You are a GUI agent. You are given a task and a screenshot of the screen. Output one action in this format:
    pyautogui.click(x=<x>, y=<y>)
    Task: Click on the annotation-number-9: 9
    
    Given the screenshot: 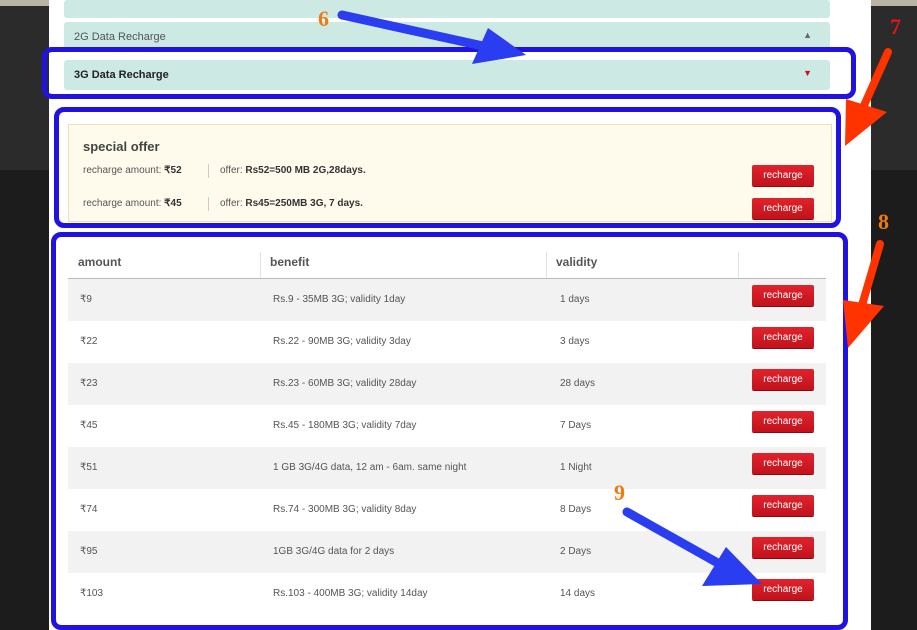 What is the action you would take?
    pyautogui.click(x=619, y=492)
    